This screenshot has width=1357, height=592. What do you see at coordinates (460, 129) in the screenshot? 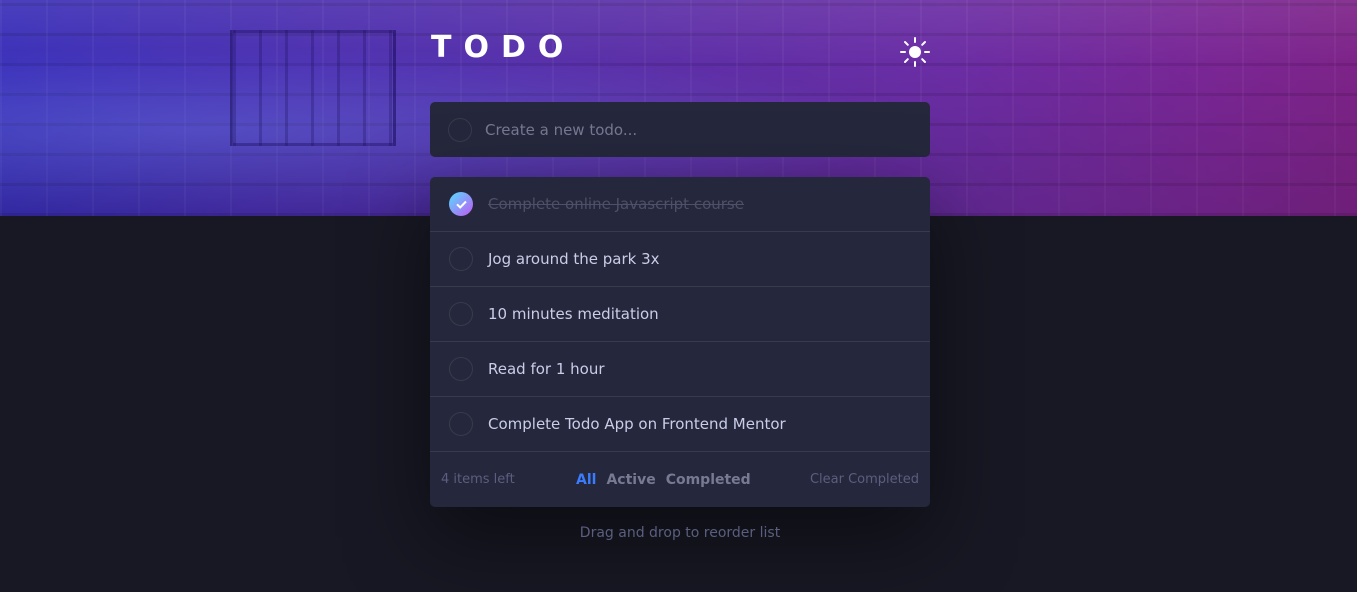
I see `new-todo-checkbox` at bounding box center [460, 129].